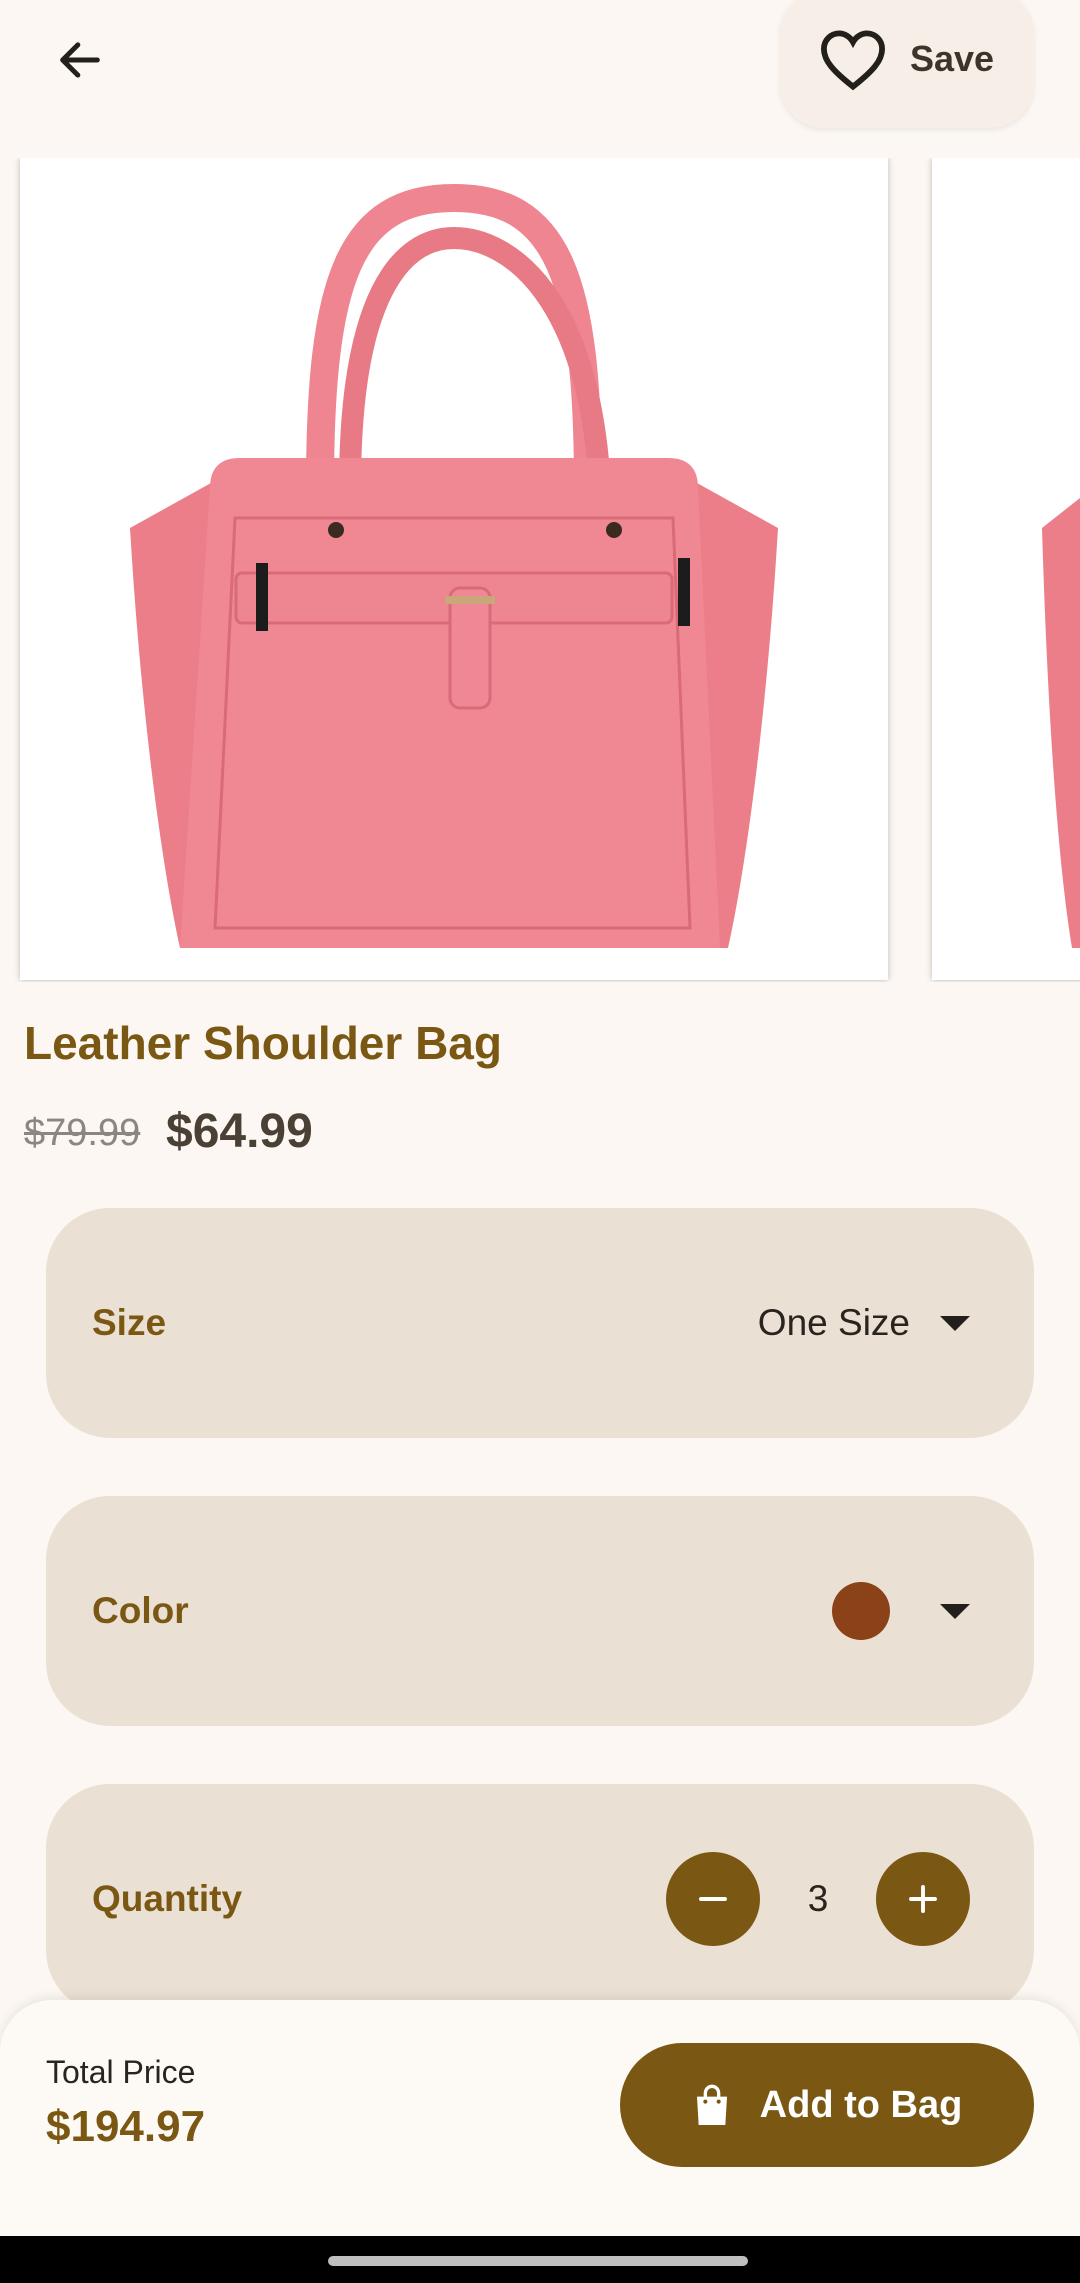 The width and height of the screenshot is (1080, 2283). I want to click on minus-icon, so click(713, 1899).